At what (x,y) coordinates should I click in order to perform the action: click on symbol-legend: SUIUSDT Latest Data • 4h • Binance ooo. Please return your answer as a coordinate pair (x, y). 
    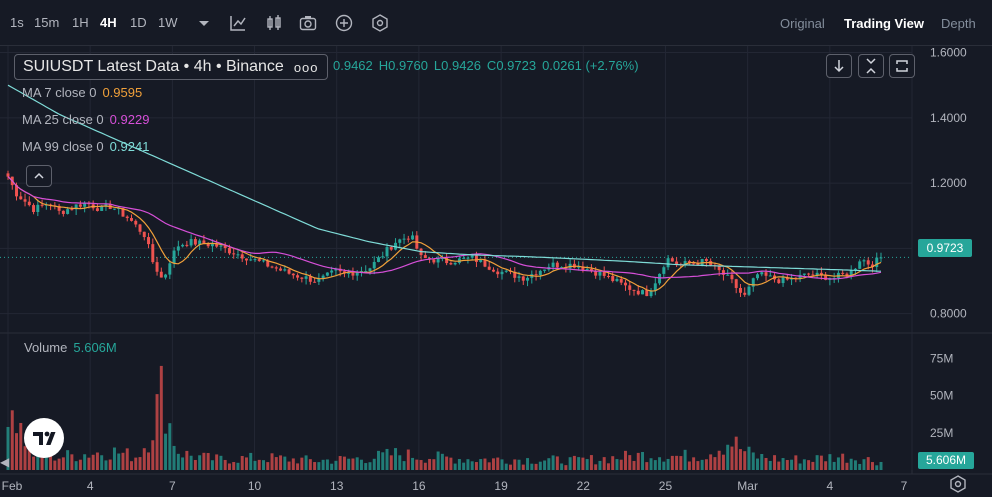
    Looking at the image, I should click on (171, 67).